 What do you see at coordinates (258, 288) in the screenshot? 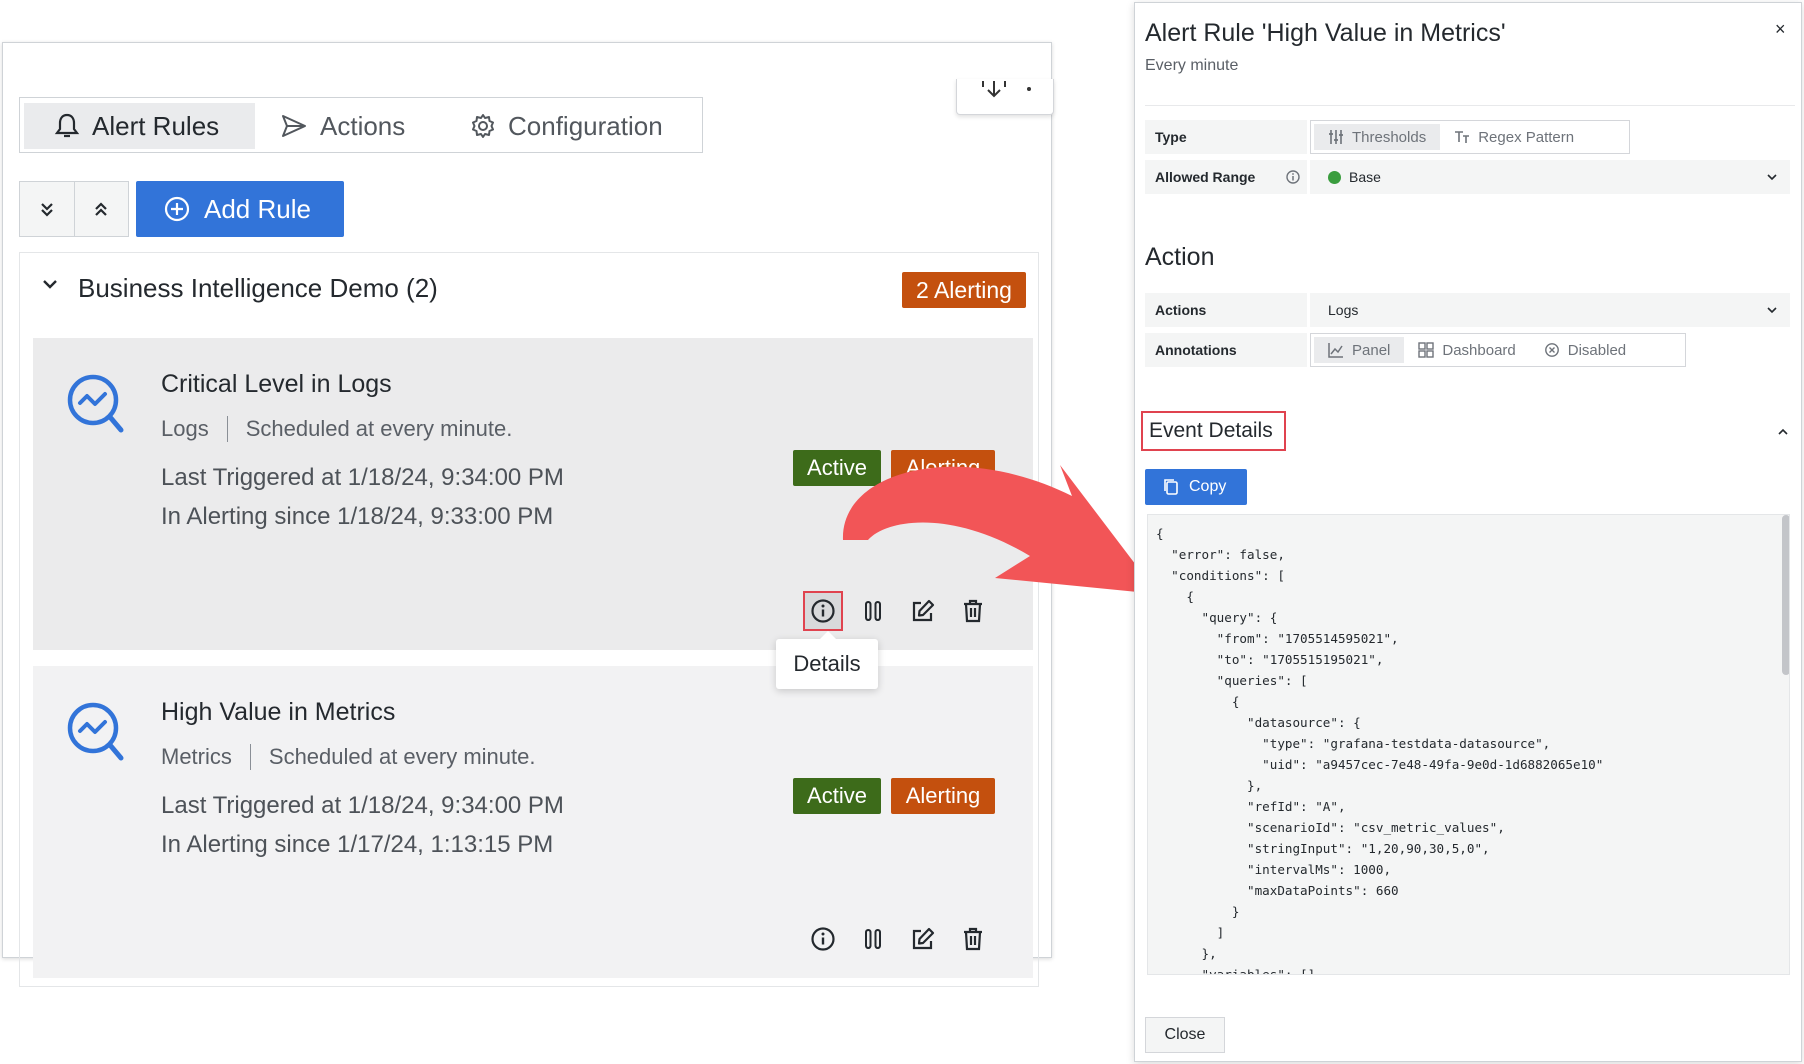
I see `rule-group-title: Business Intelligence Demo (2)` at bounding box center [258, 288].